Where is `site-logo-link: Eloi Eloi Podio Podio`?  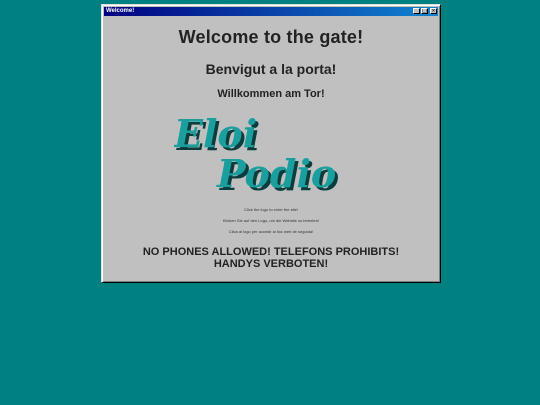
site-logo-link: Eloi Eloi Podio Podio is located at coordinates (274, 154).